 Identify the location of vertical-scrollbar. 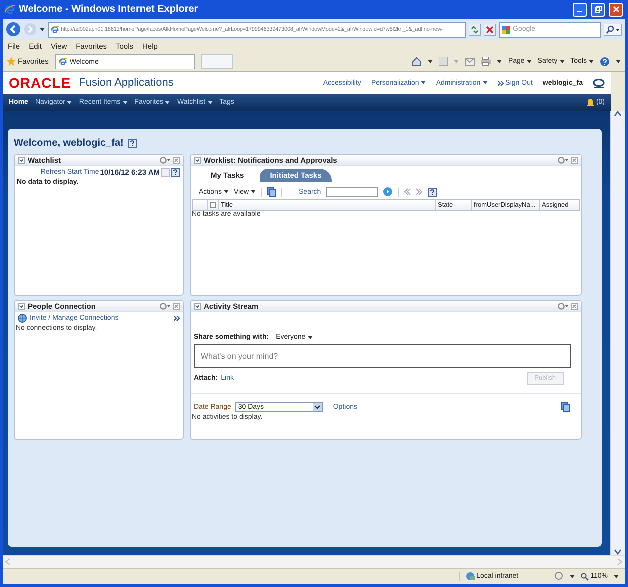
(617, 333).